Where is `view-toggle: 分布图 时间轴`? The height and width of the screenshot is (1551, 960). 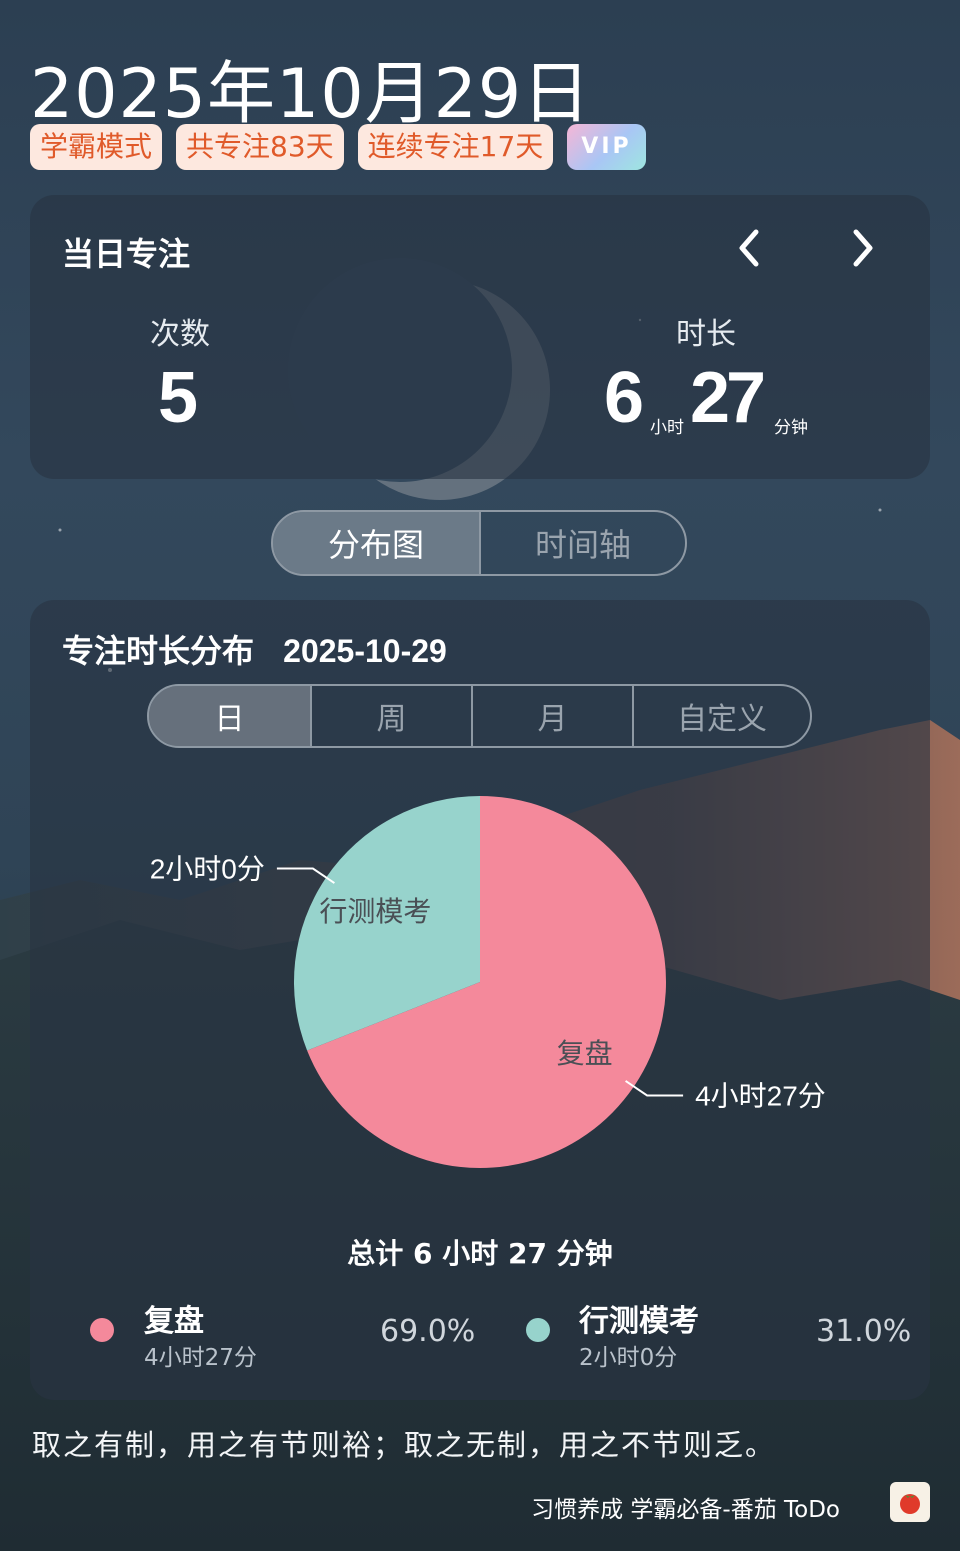 view-toggle: 分布图 时间轴 is located at coordinates (479, 543).